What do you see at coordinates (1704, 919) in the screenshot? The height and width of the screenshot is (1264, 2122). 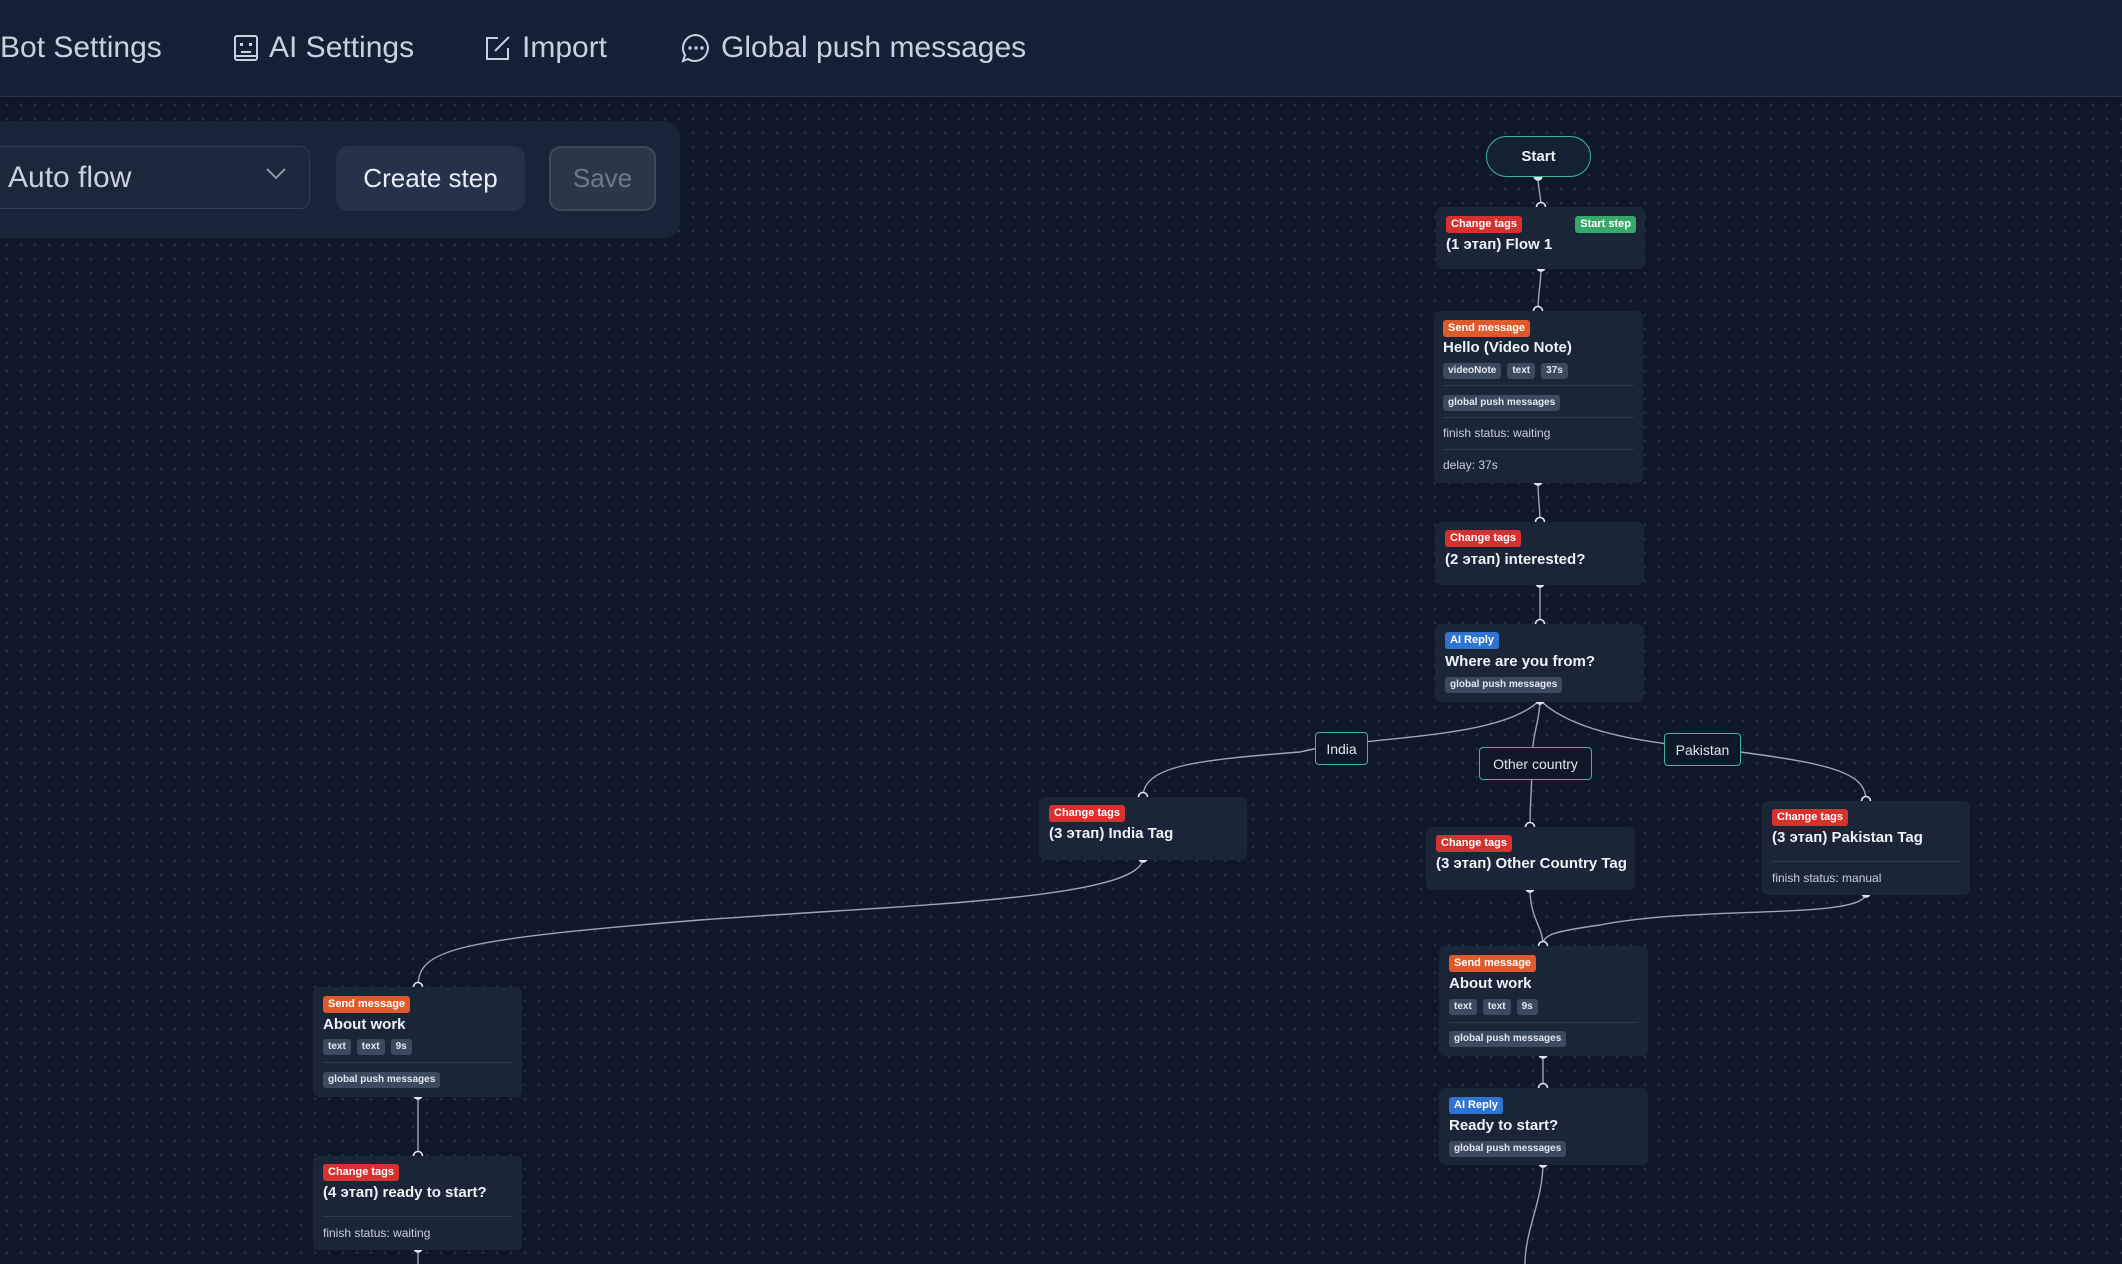 I see `edge-pakistan-aboutright` at bounding box center [1704, 919].